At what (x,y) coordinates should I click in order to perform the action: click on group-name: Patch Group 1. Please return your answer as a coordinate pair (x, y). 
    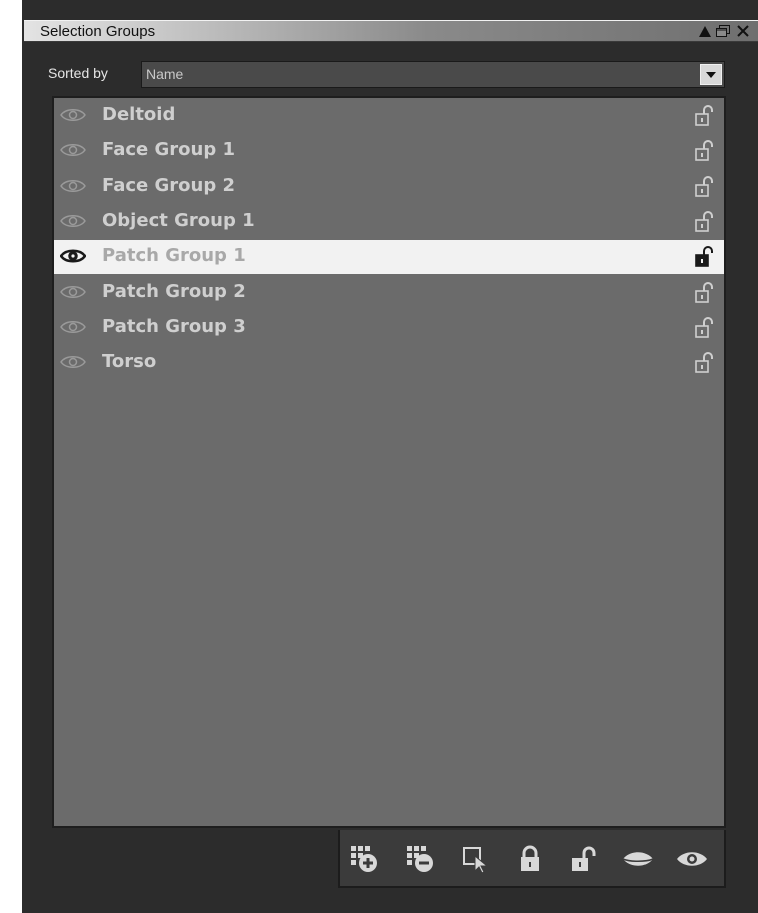
    Looking at the image, I should click on (174, 256).